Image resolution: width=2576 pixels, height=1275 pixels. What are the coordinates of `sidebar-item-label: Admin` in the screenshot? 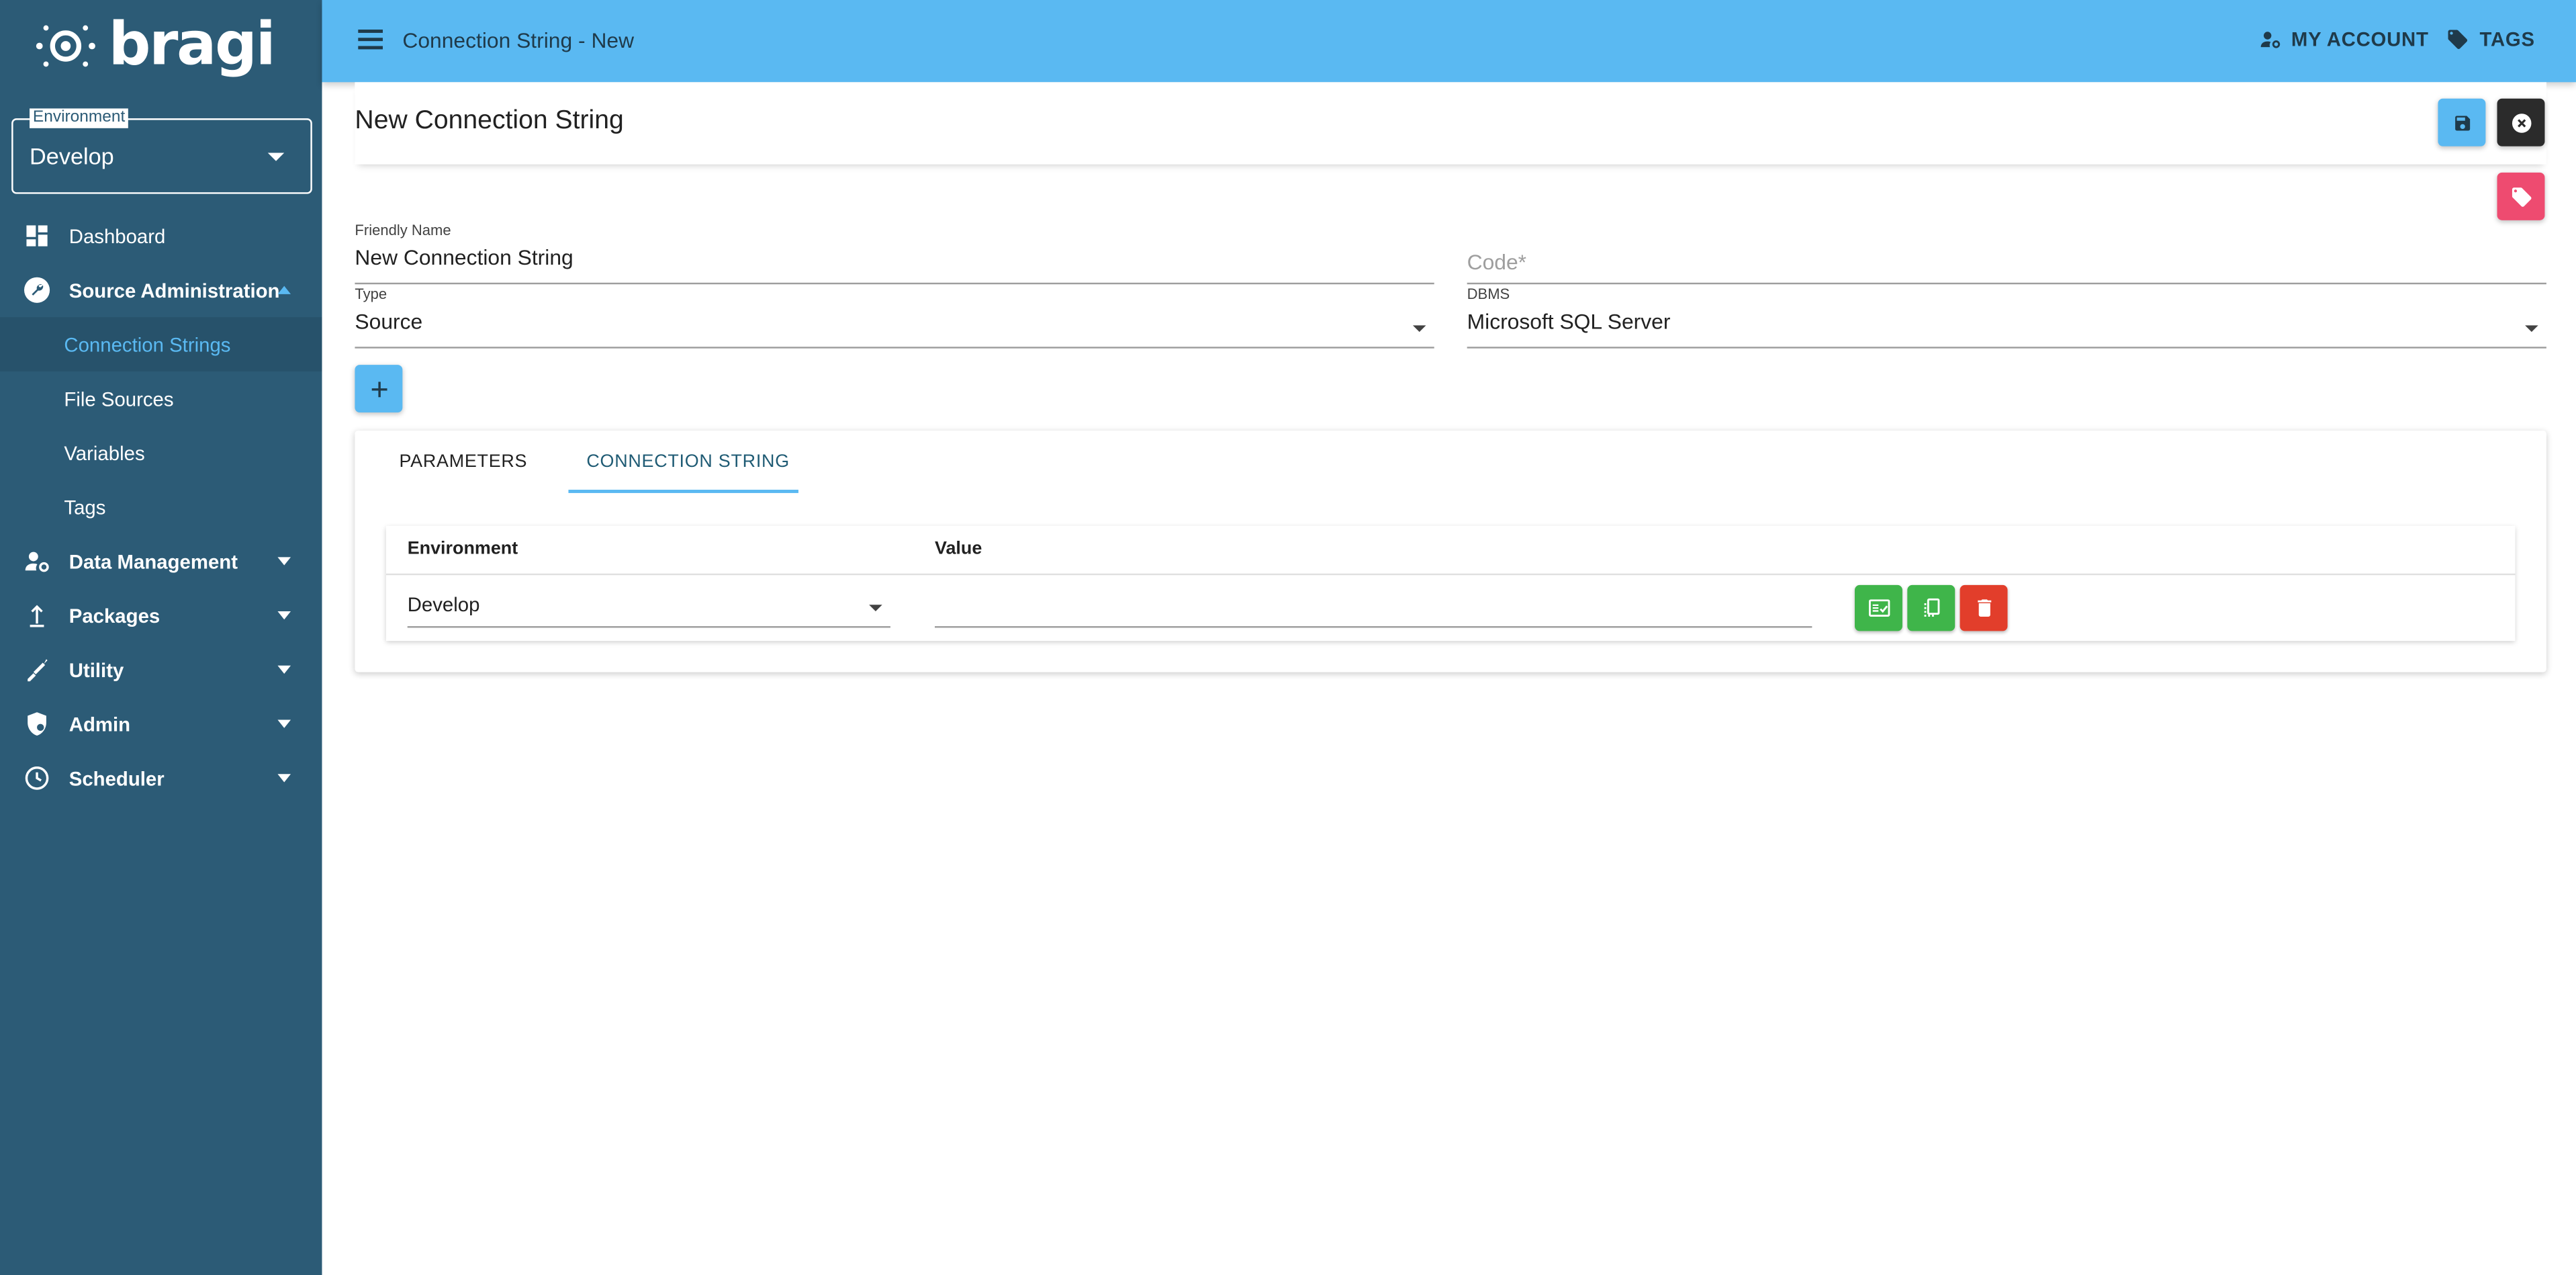 It's located at (99, 724).